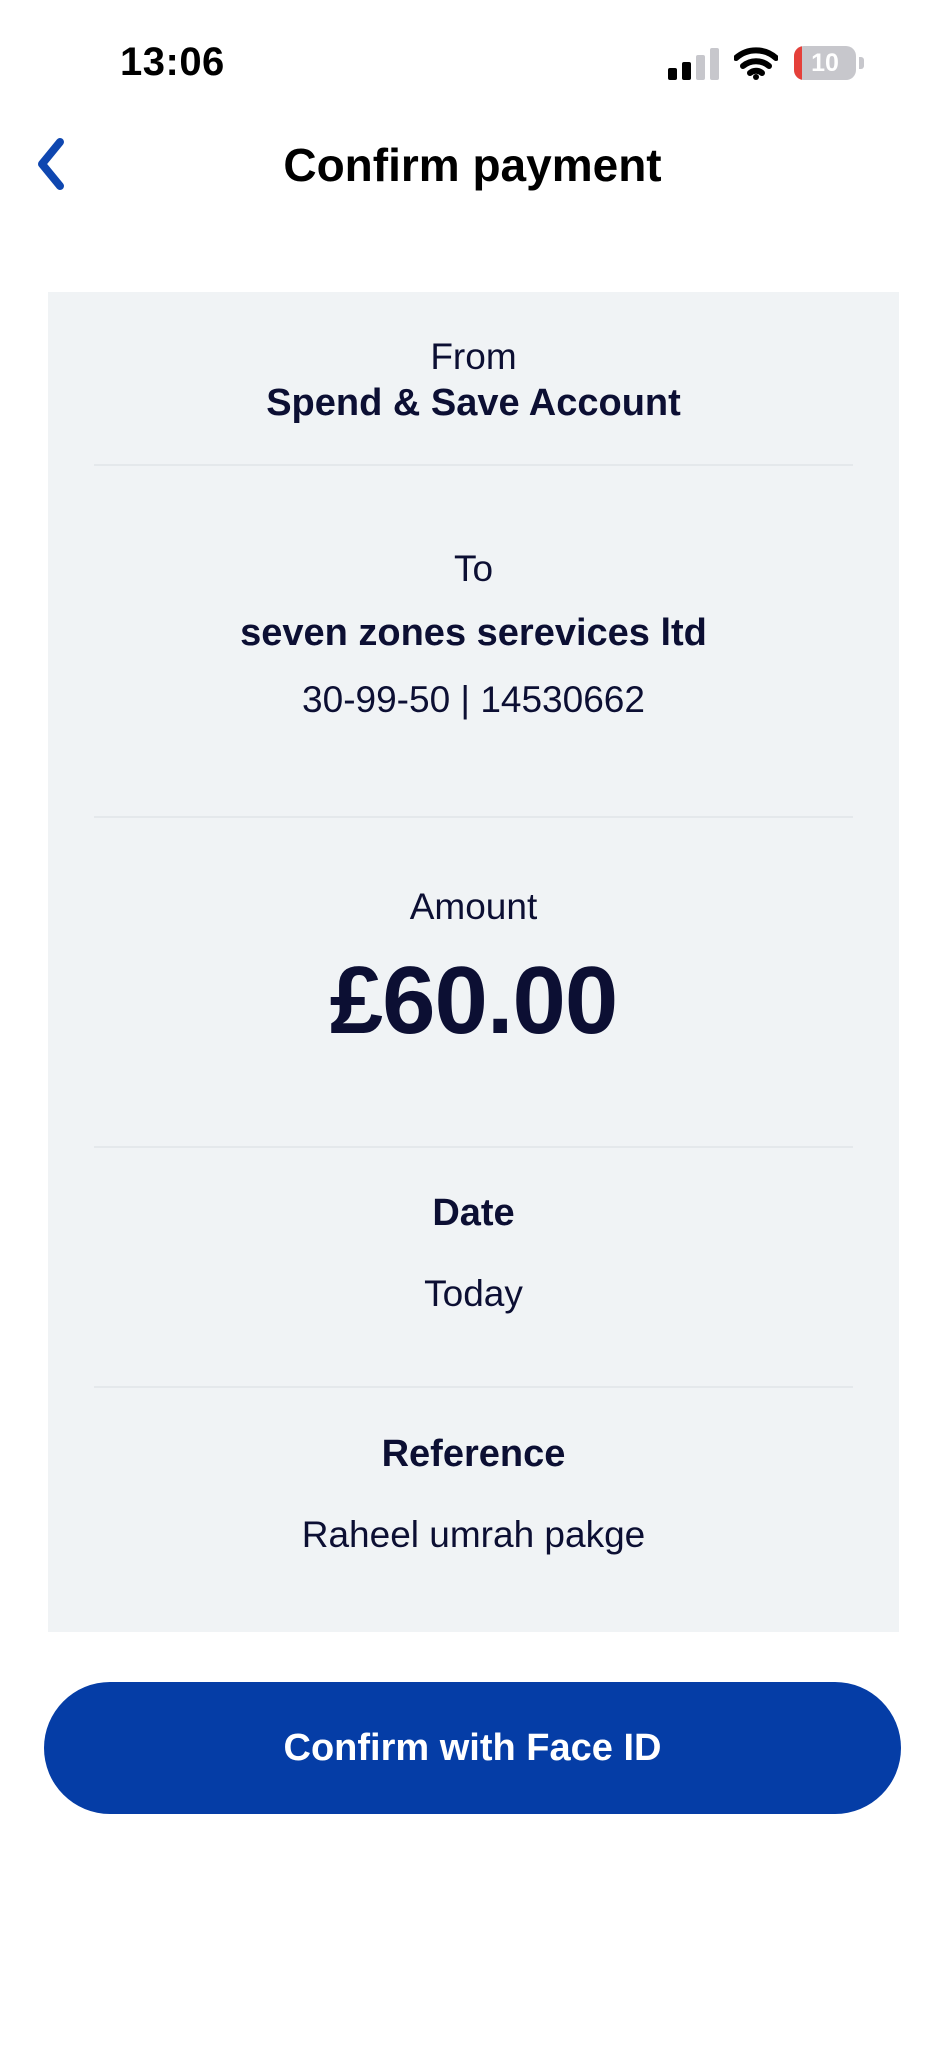  What do you see at coordinates (472, 1748) in the screenshot?
I see `confirm-face-id-button: Confirm with Face ID` at bounding box center [472, 1748].